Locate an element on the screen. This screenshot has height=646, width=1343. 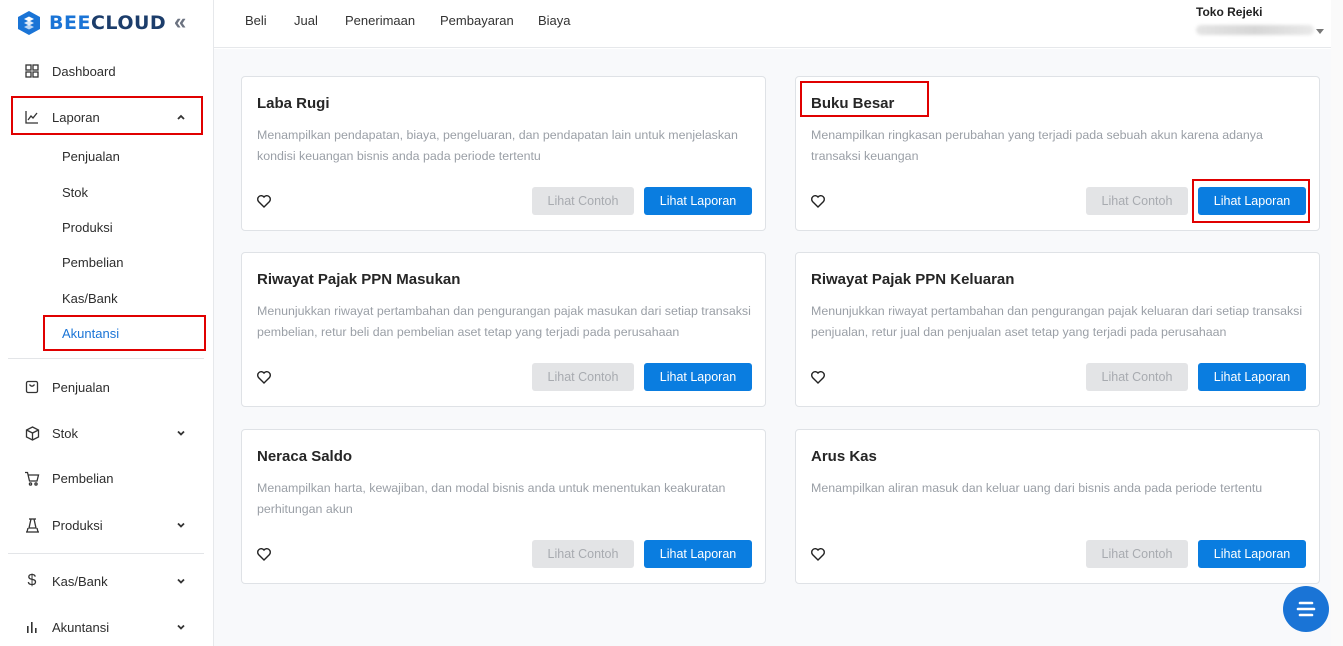
sidebar-item-label: Laporan is located at coordinates (76, 117).